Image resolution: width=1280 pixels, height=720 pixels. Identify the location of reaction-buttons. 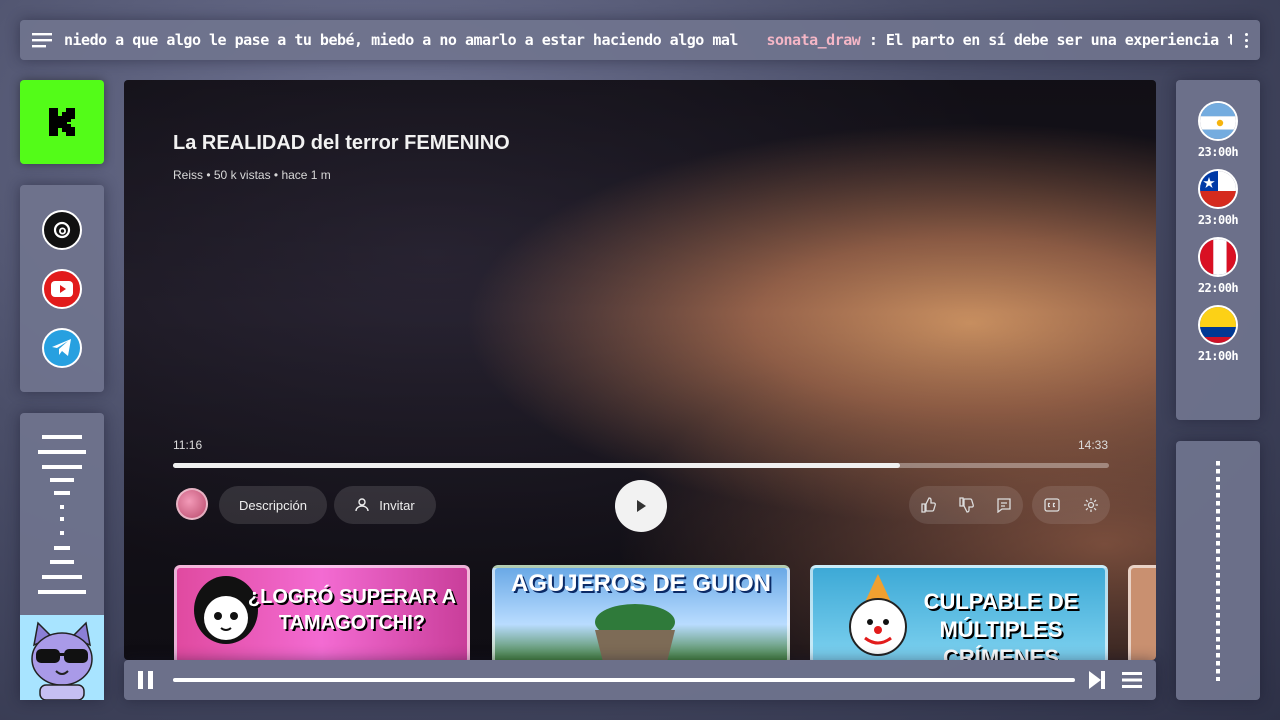
(966, 505).